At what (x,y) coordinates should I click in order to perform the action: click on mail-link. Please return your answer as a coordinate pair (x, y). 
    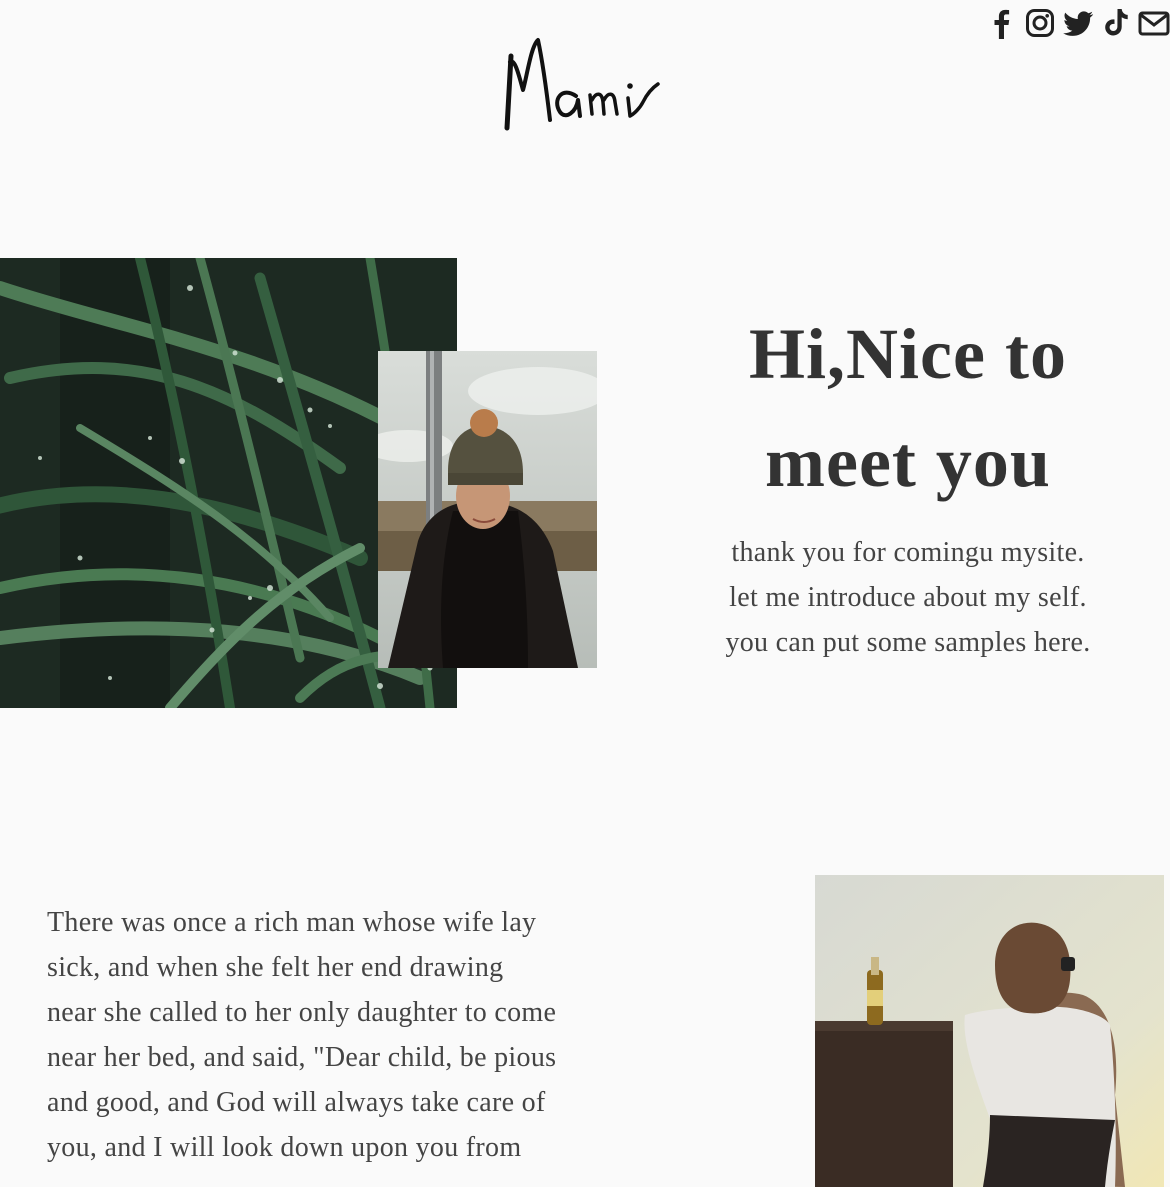
    Looking at the image, I should click on (1154, 23).